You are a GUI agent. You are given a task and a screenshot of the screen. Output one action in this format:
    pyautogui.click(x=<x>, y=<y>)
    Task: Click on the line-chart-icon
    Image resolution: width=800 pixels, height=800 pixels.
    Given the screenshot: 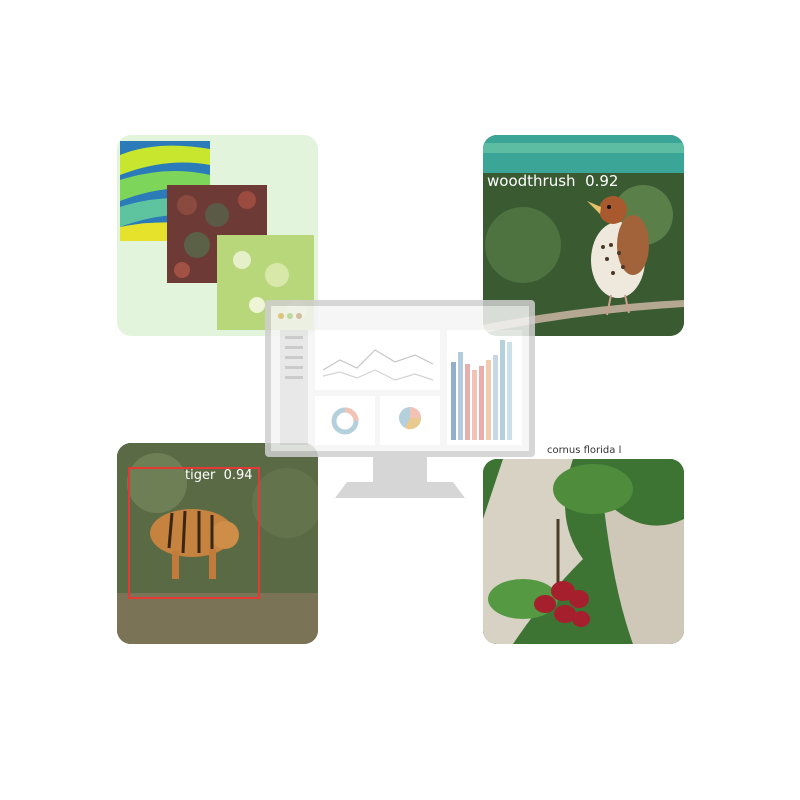 What is the action you would take?
    pyautogui.click(x=377, y=360)
    